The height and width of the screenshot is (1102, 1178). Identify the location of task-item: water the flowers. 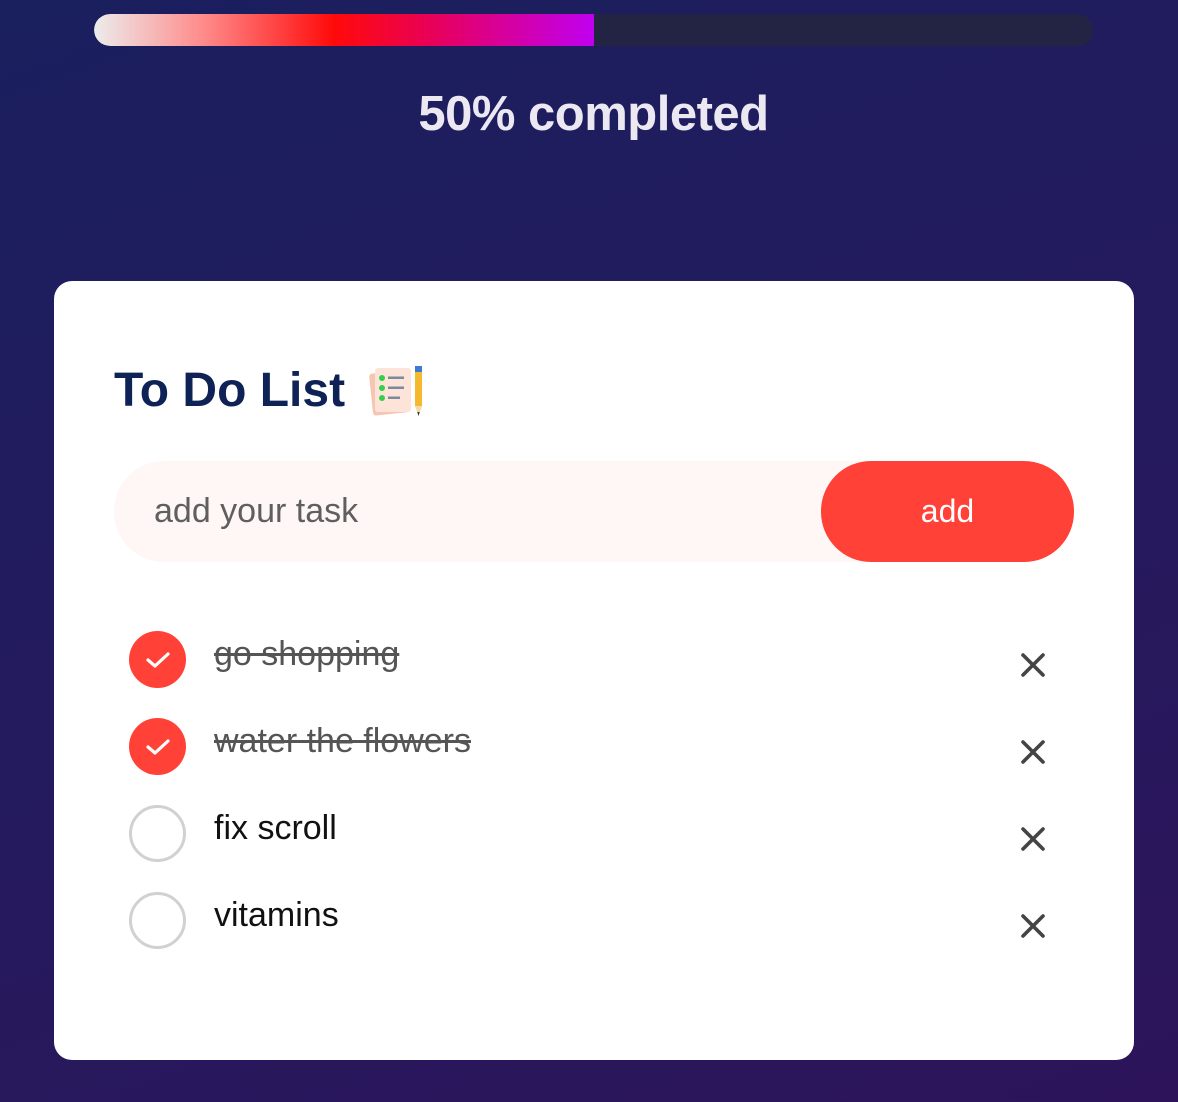
(599, 761).